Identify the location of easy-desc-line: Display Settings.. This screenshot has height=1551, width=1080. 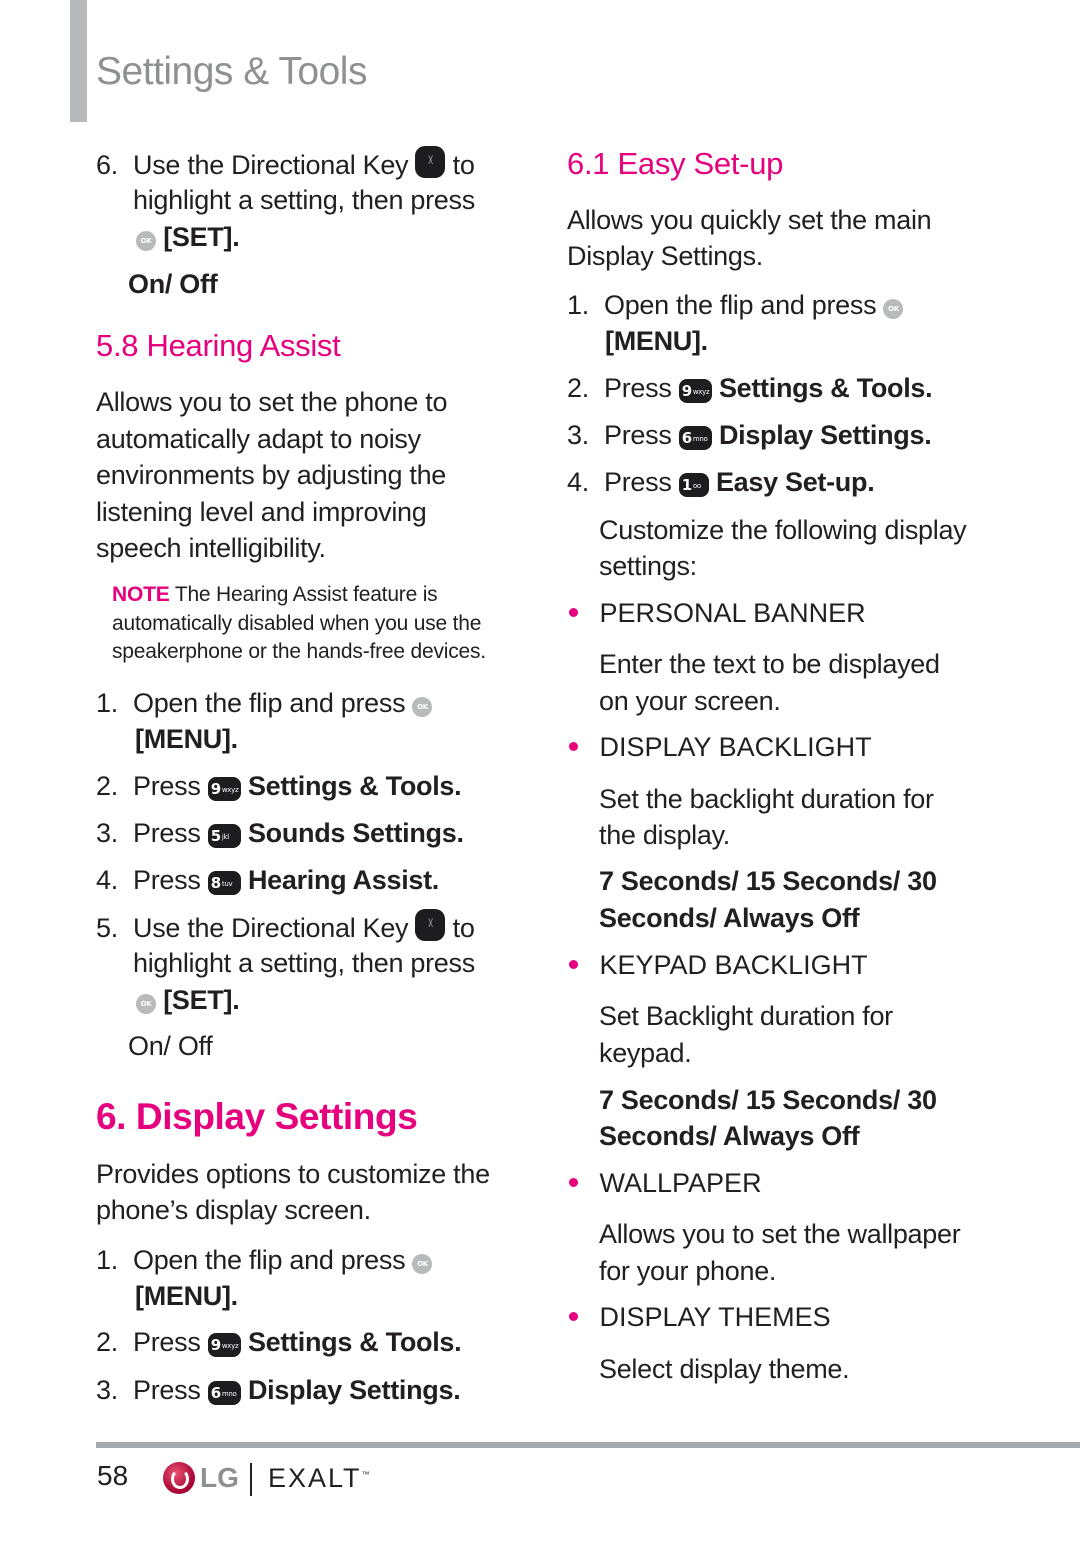
(665, 256).